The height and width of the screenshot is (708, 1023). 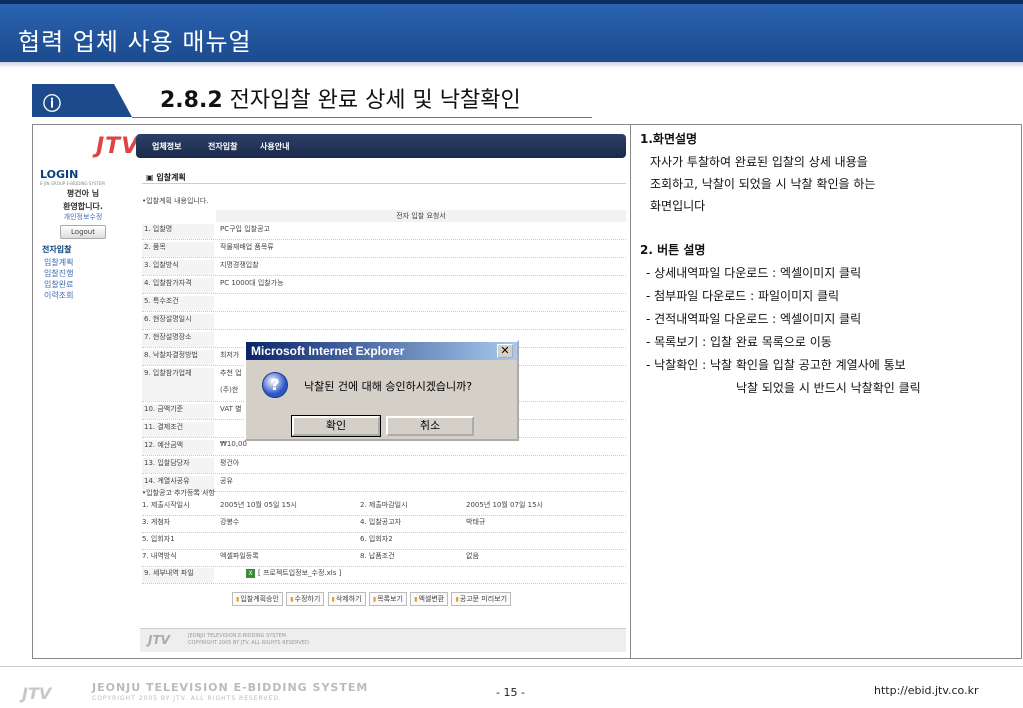 What do you see at coordinates (384, 183) in the screenshot?
I see `heading-rule` at bounding box center [384, 183].